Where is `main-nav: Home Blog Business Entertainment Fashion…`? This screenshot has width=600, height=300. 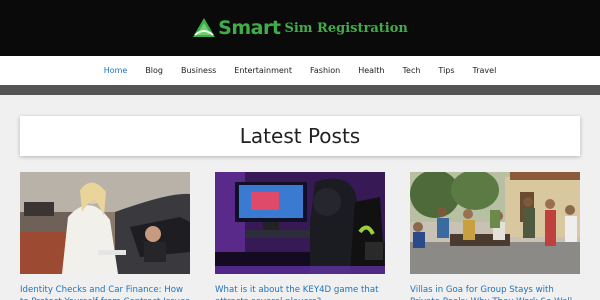
main-nav: Home Blog Business Entertainment Fashion… is located at coordinates (300, 70).